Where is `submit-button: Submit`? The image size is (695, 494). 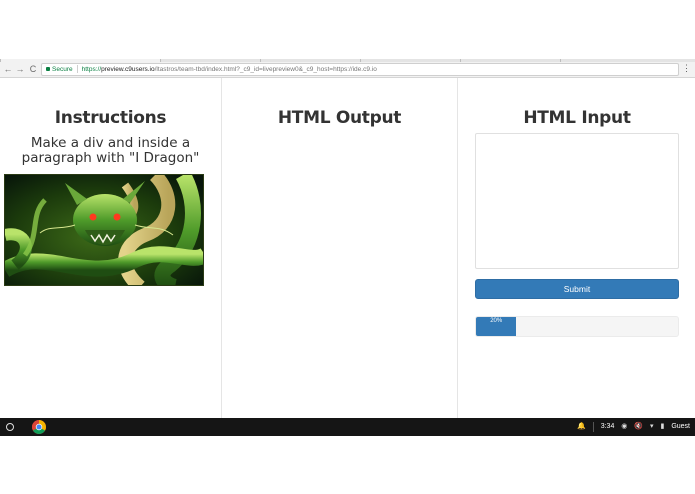
submit-button: Submit is located at coordinates (577, 289).